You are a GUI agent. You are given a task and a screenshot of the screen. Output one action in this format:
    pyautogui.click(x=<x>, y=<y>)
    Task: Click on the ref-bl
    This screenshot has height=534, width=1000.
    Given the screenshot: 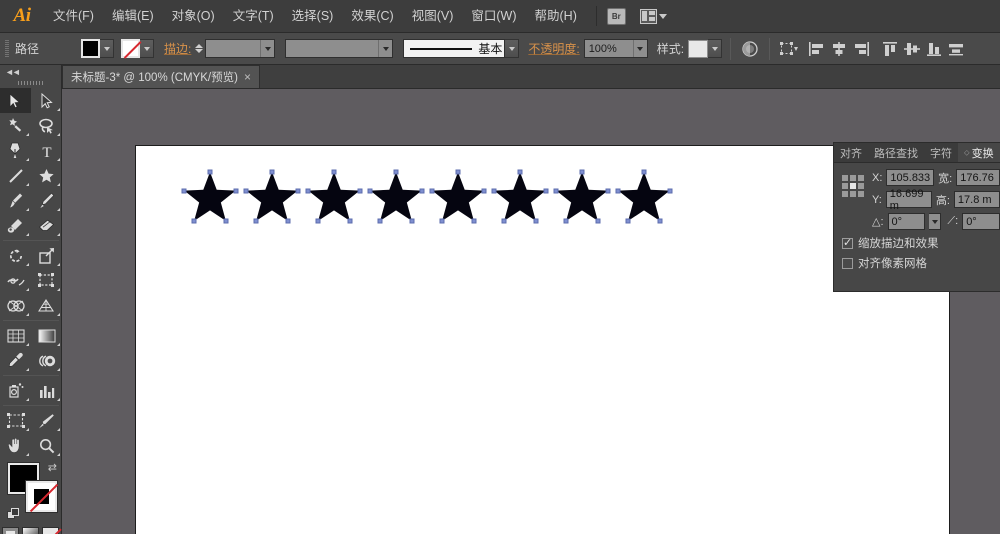 What is the action you would take?
    pyautogui.click(x=845, y=194)
    